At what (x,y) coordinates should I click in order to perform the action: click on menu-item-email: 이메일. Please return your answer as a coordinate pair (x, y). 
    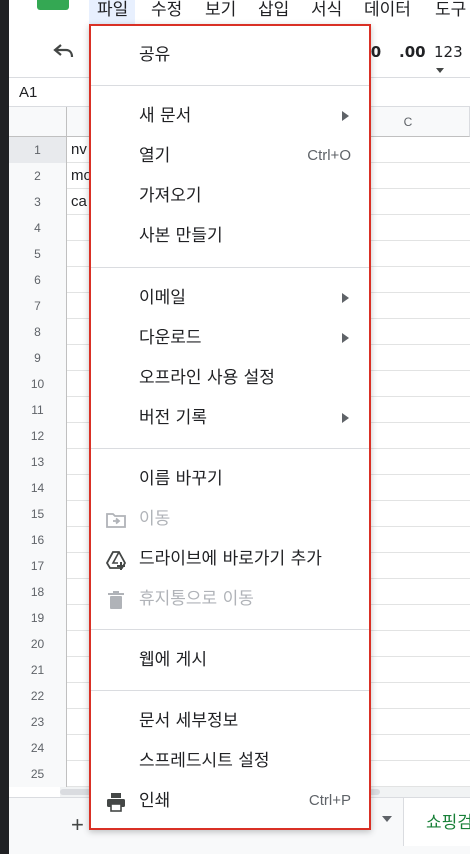
    Looking at the image, I should click on (230, 298).